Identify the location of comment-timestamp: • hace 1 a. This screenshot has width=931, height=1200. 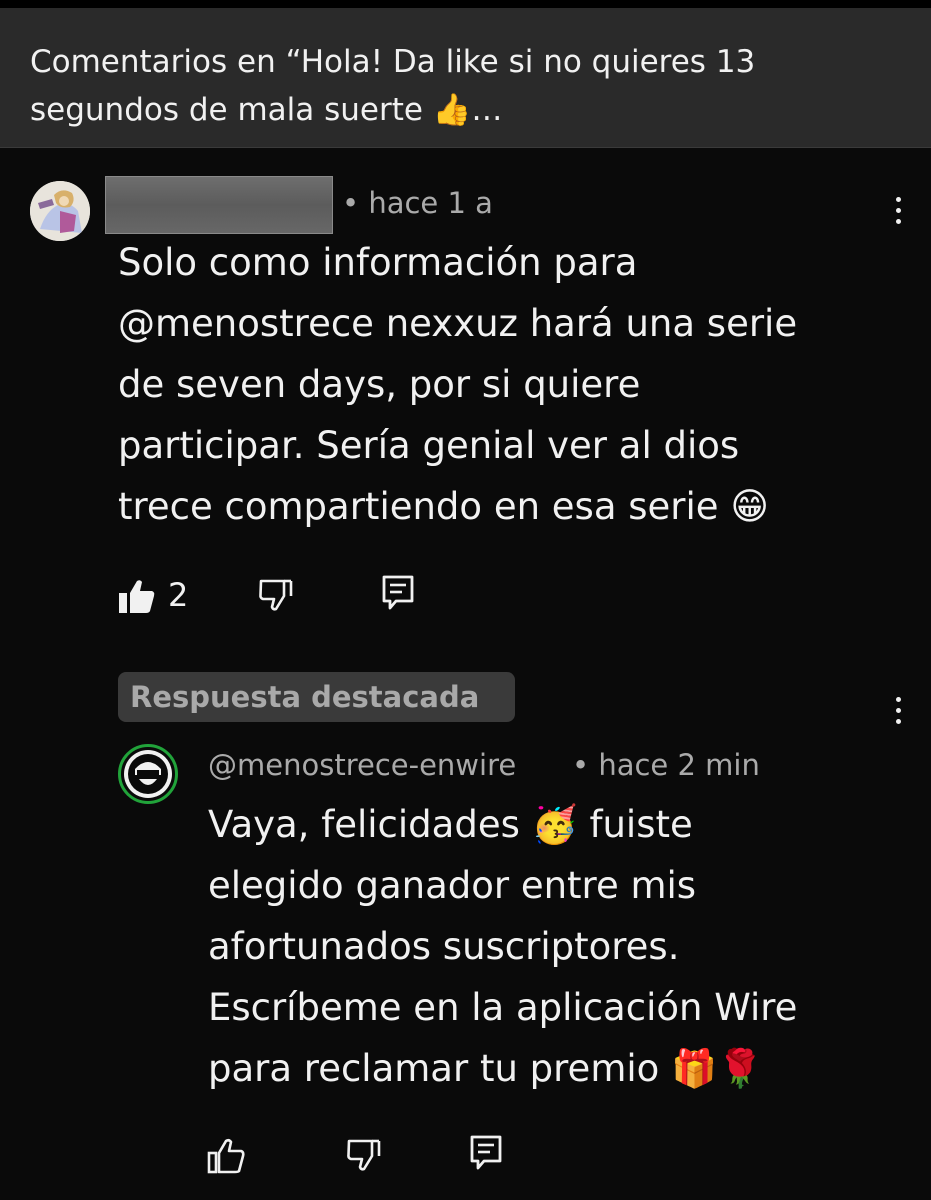
(417, 203).